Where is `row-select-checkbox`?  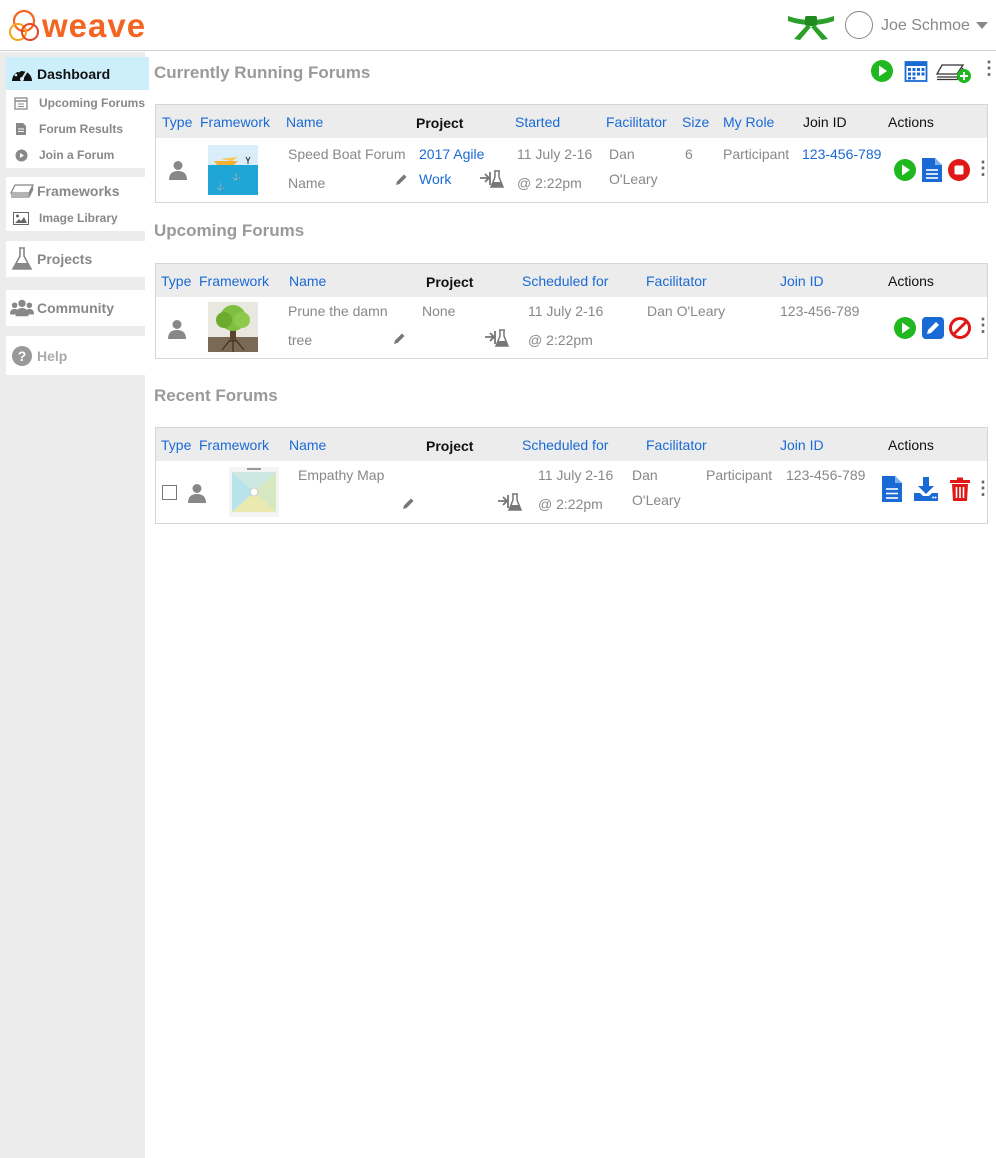
row-select-checkbox is located at coordinates (169, 492).